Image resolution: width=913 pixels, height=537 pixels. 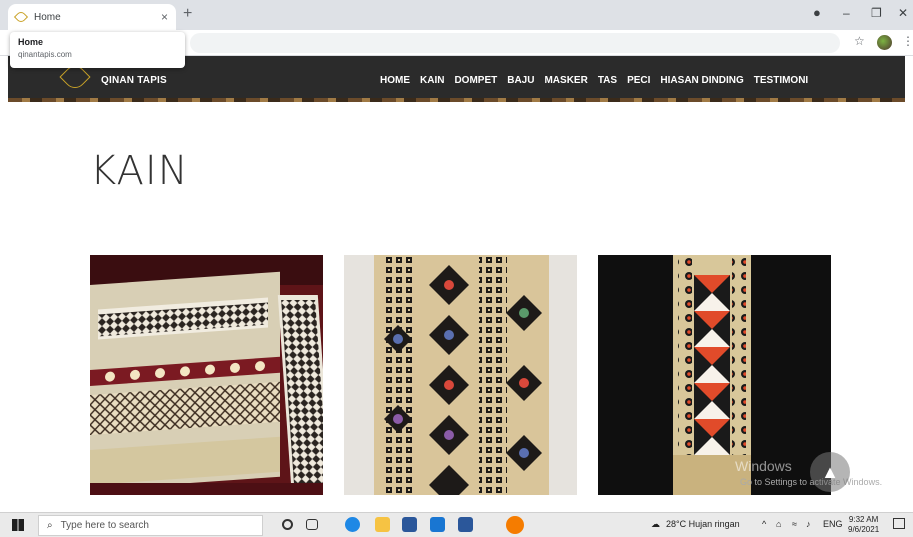 What do you see at coordinates (863, 519) in the screenshot?
I see `clock-time: 9:32 AM` at bounding box center [863, 519].